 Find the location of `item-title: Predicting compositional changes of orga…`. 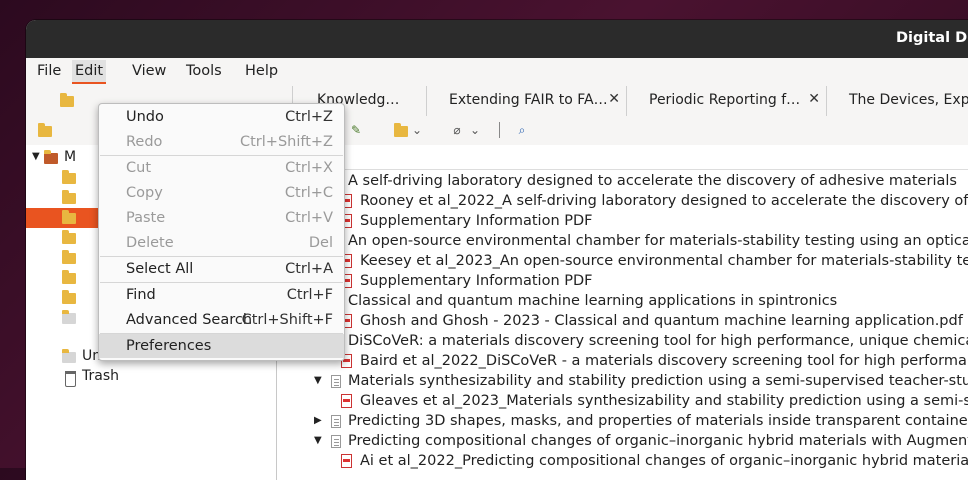

item-title: Predicting compositional changes of orga… is located at coordinates (658, 441).